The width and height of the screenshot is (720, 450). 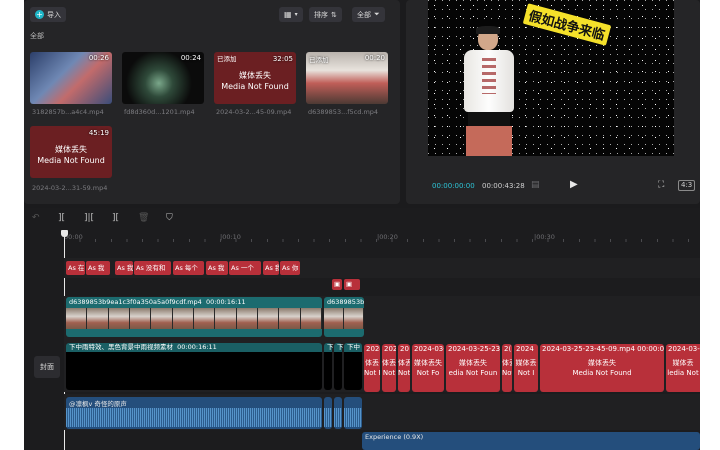 What do you see at coordinates (473, 368) in the screenshot?
I see `missing-clip: 2024-03-25-23- 媒体丢失 edia Not Foun` at bounding box center [473, 368].